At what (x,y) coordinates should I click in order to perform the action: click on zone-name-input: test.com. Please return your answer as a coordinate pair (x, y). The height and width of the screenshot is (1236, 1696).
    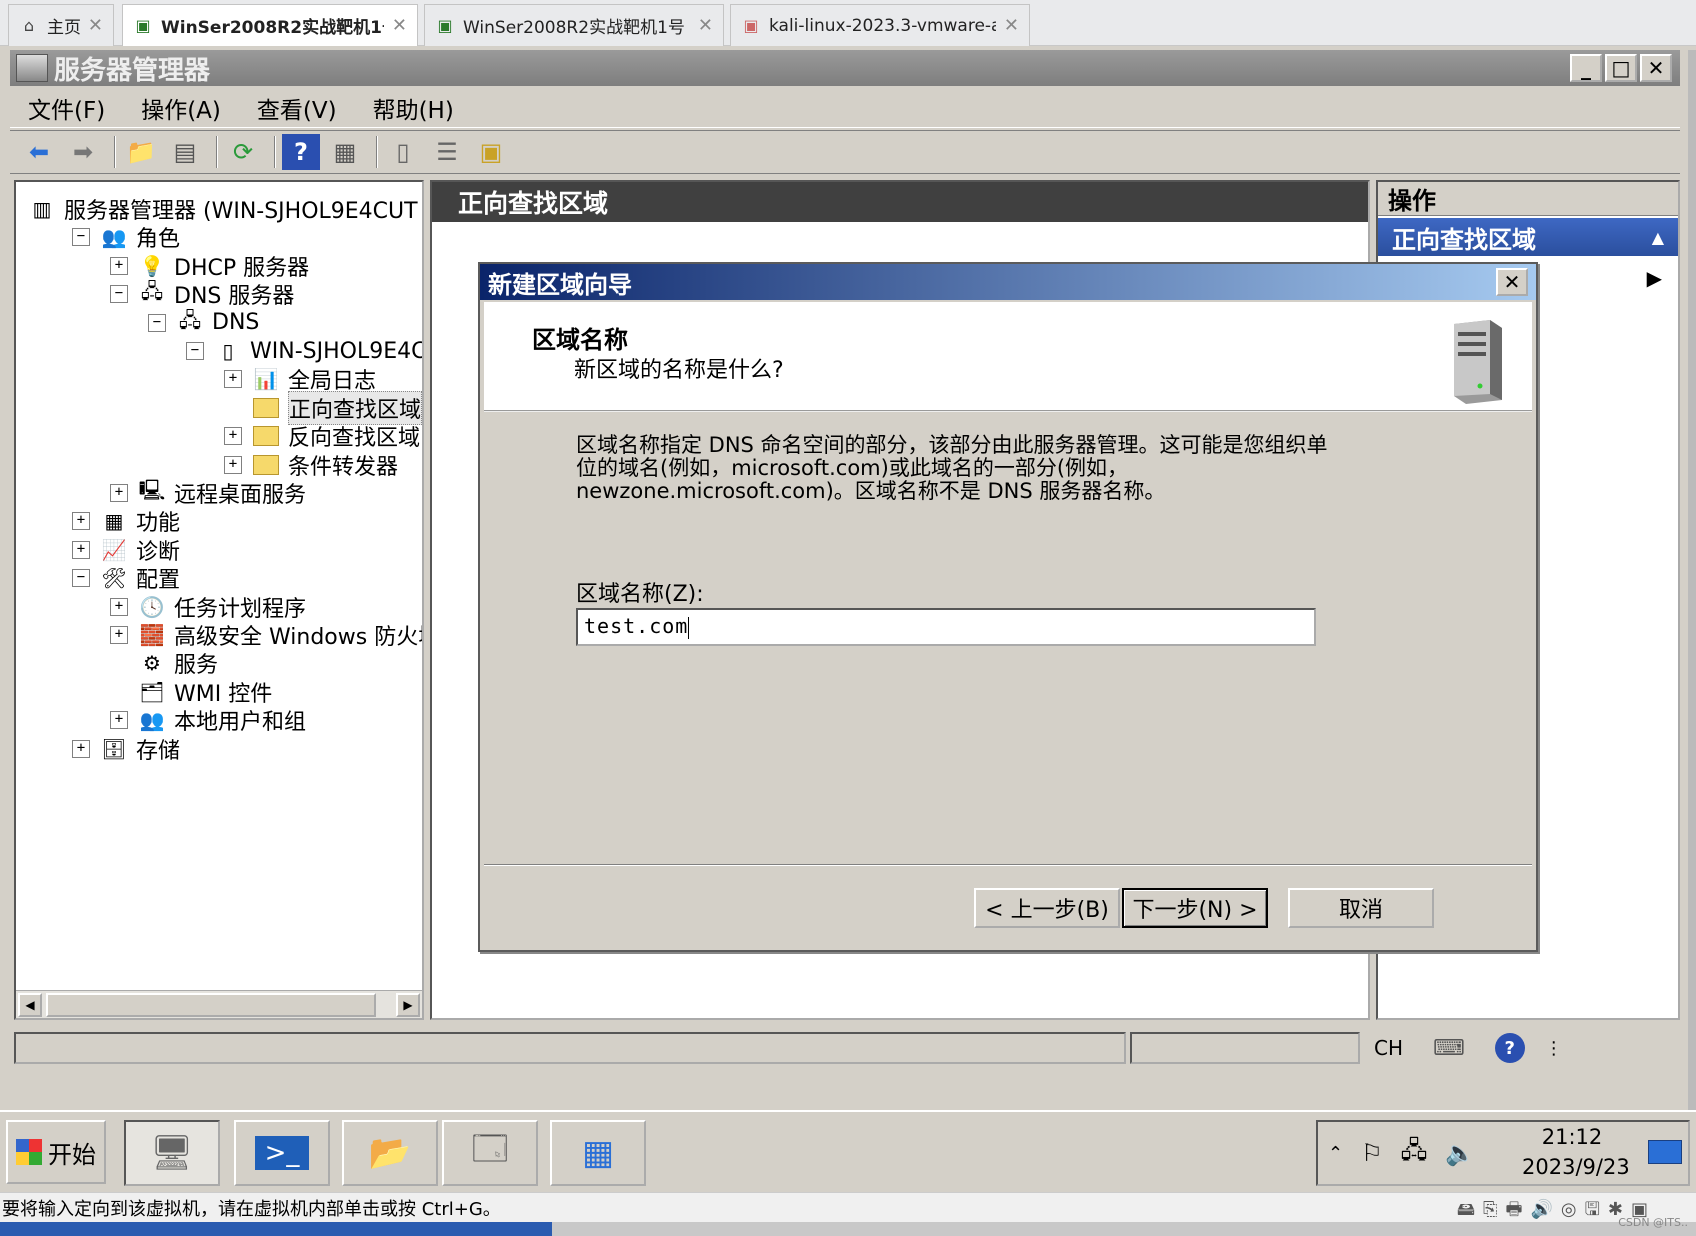
    Looking at the image, I should click on (946, 627).